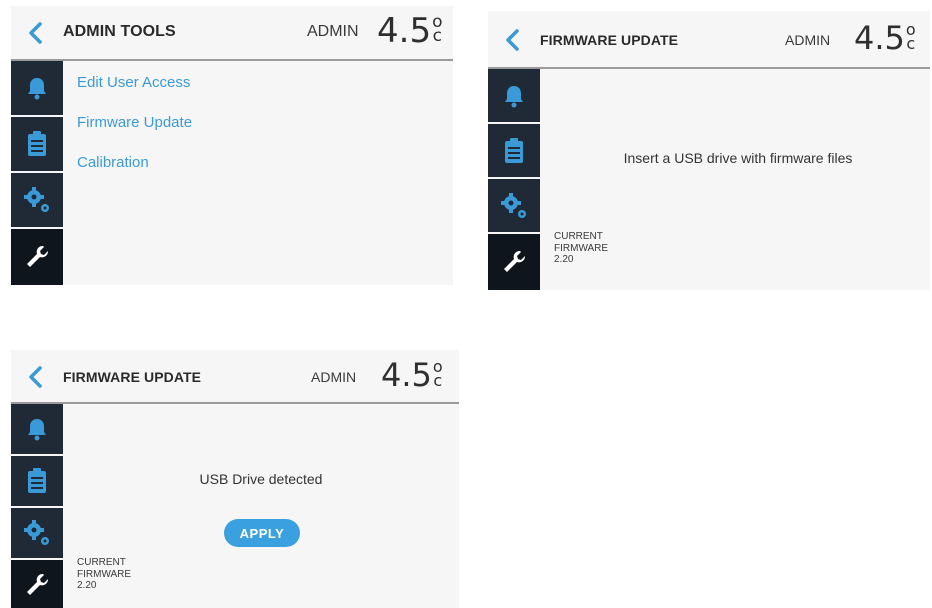 This screenshot has height=608, width=932. What do you see at coordinates (232, 33) in the screenshot?
I see `header-bar: ADMIN TOOLS ADMIN 4.5 o c` at bounding box center [232, 33].